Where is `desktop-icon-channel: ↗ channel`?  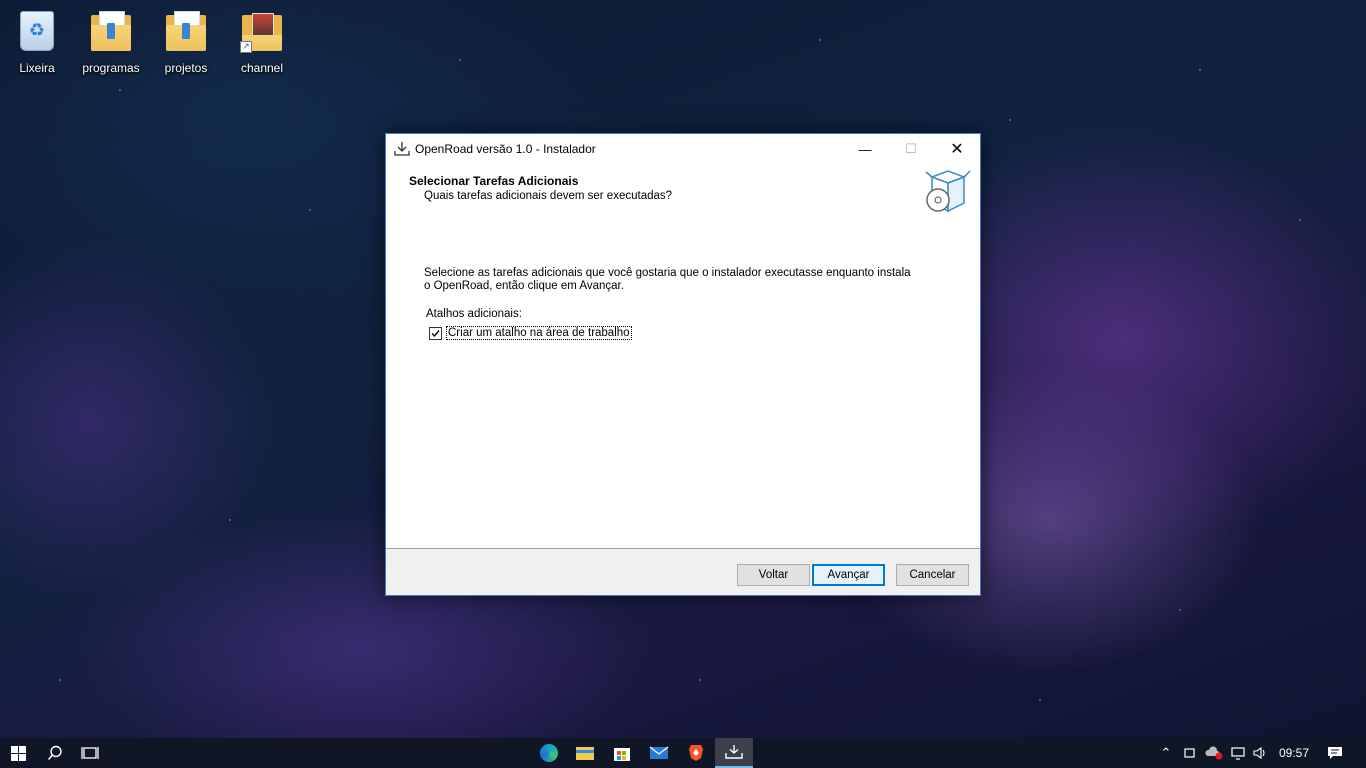
desktop-icon-channel: ↗ channel is located at coordinates (262, 41).